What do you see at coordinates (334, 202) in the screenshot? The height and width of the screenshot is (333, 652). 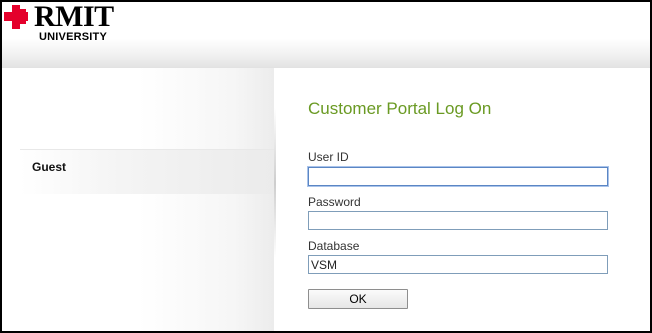 I see `password-label: Password` at bounding box center [334, 202].